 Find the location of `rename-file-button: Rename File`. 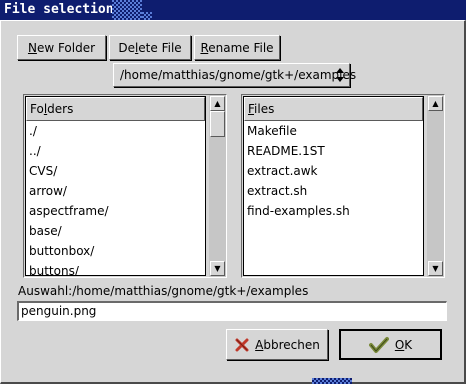

rename-file-button: Rename File is located at coordinates (237, 47).